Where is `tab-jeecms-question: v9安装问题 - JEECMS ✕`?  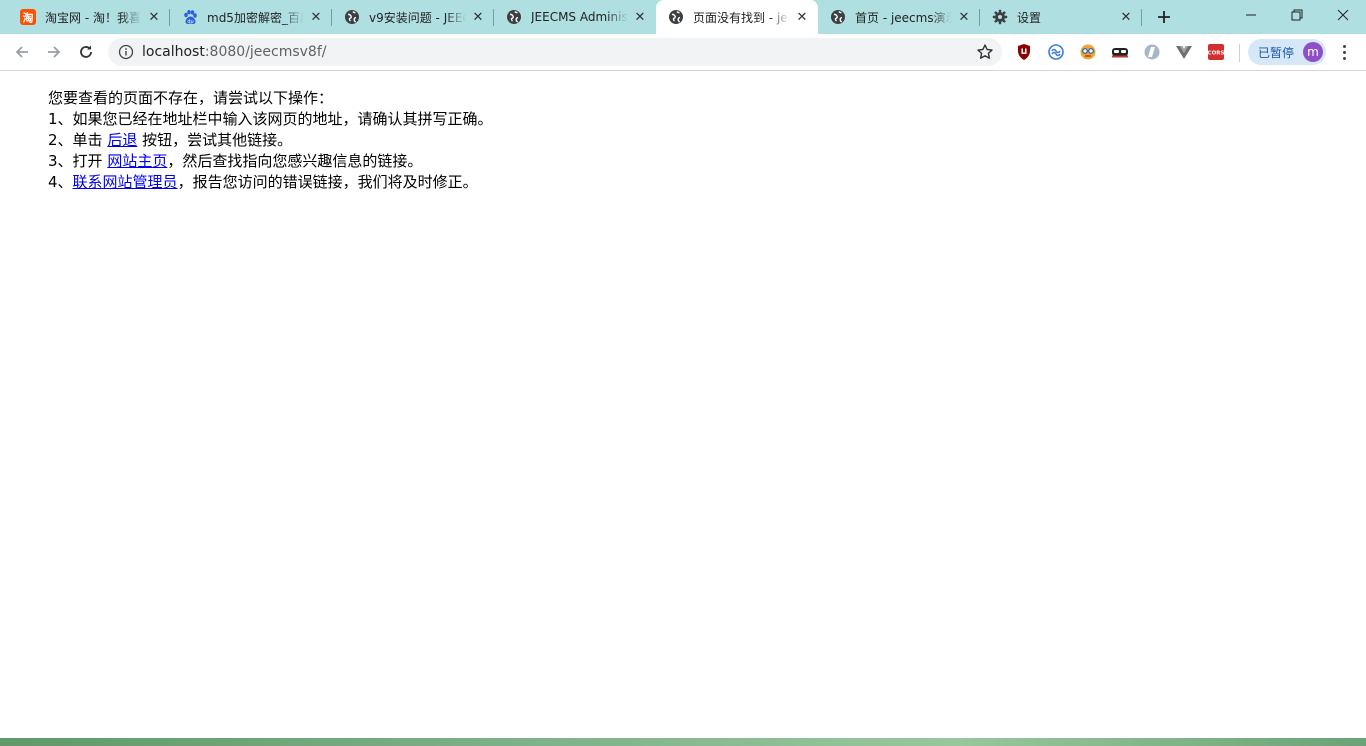 tab-jeecms-question: v9安装问题 - JEECMS ✕ is located at coordinates (413, 17).